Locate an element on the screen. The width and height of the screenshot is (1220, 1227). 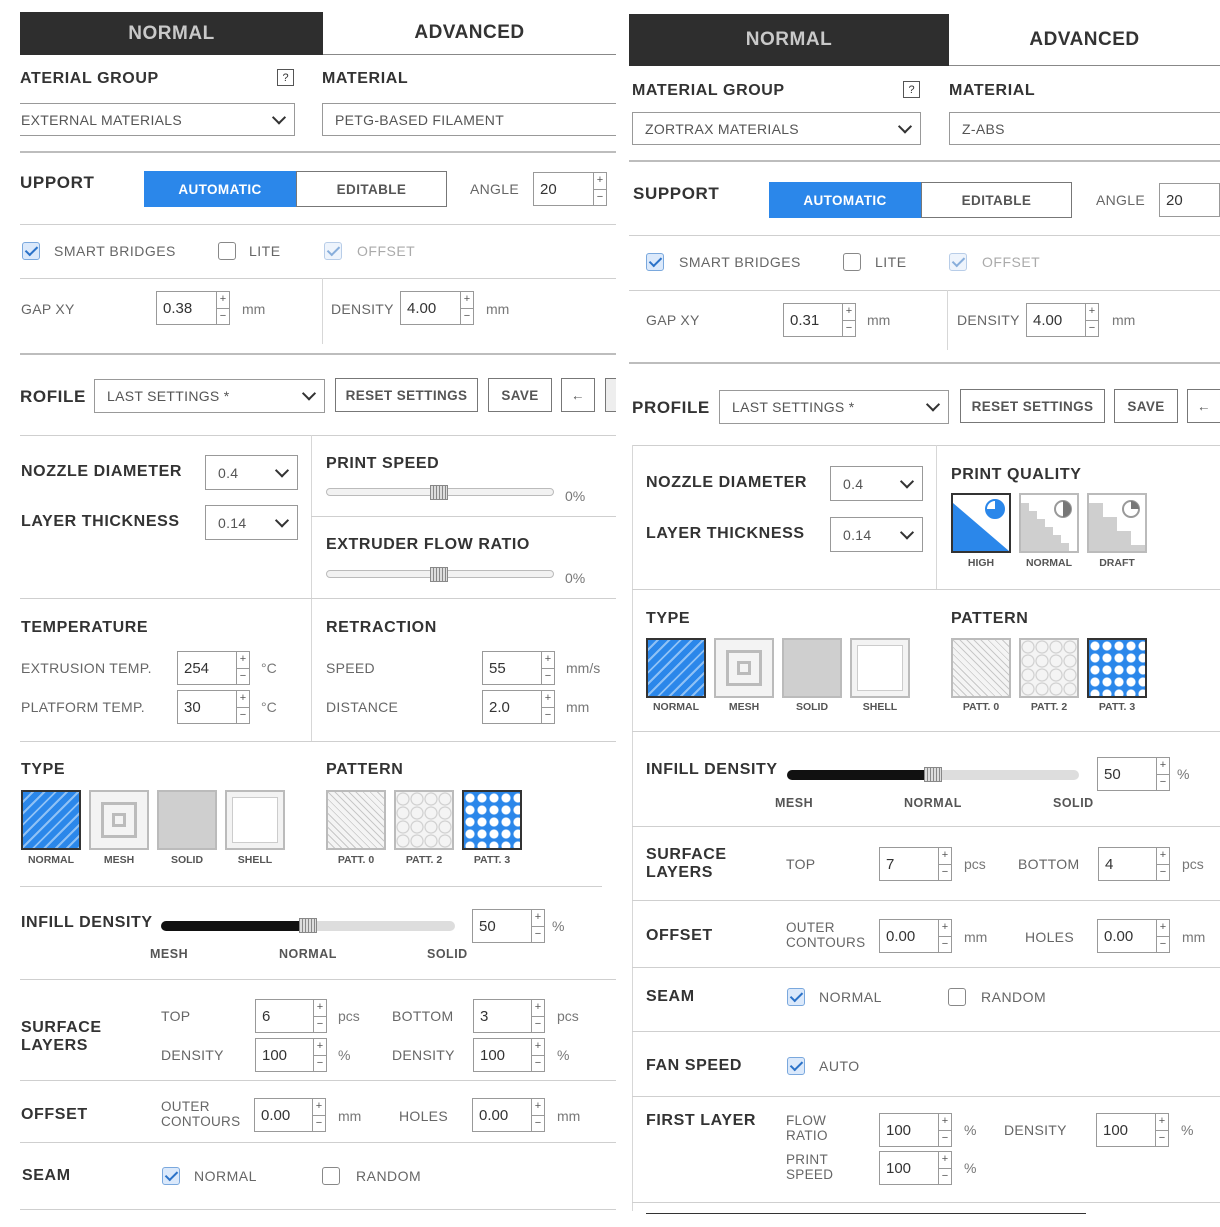
flow-ratio-input: 100 + − is located at coordinates (915, 1130).